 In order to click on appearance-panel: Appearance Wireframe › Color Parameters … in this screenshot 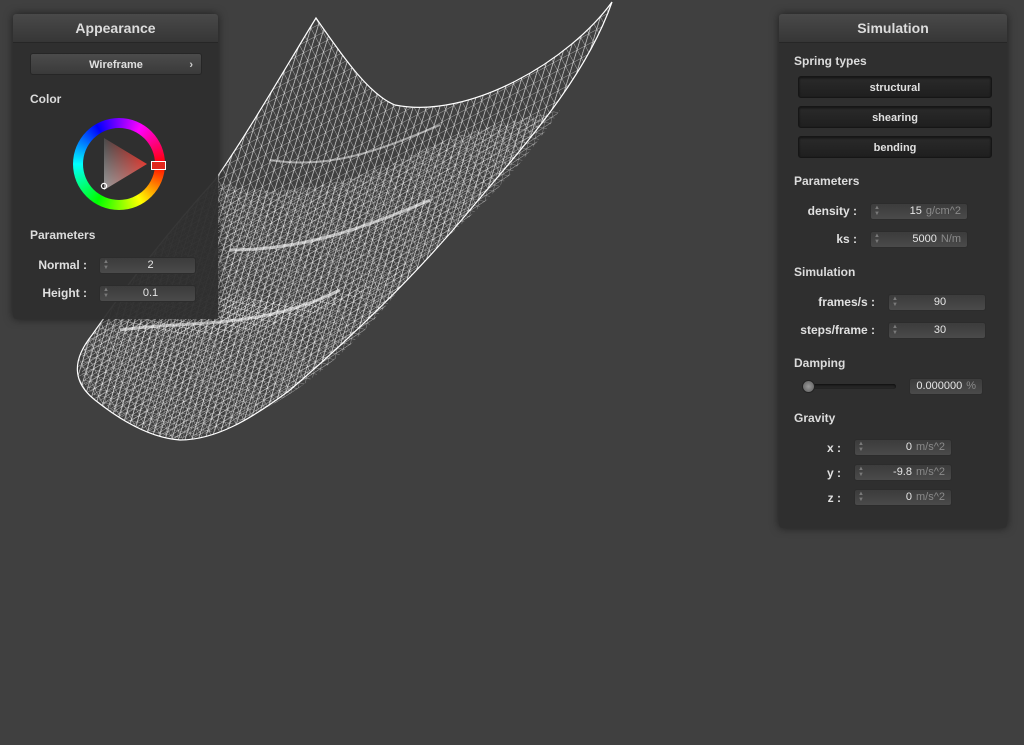, I will do `click(115, 166)`.